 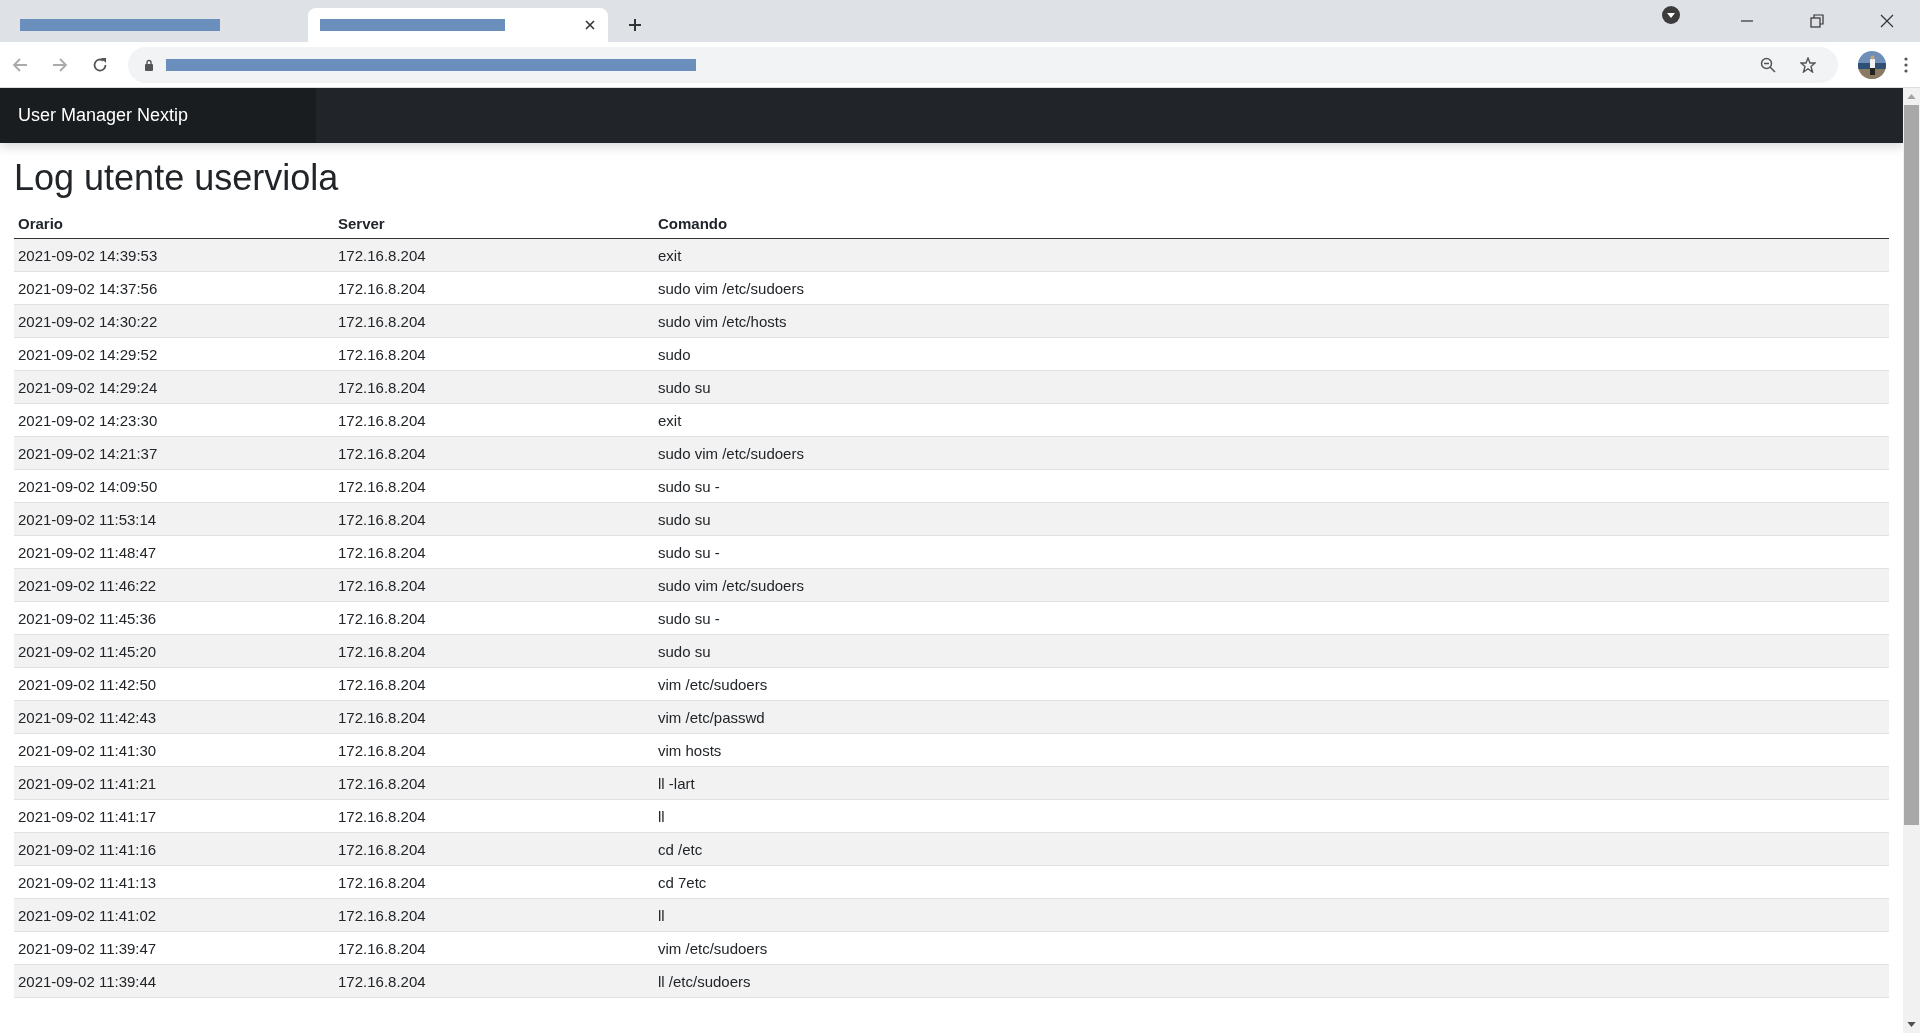 What do you see at coordinates (174, 225) in the screenshot?
I see `column-header: Orario` at bounding box center [174, 225].